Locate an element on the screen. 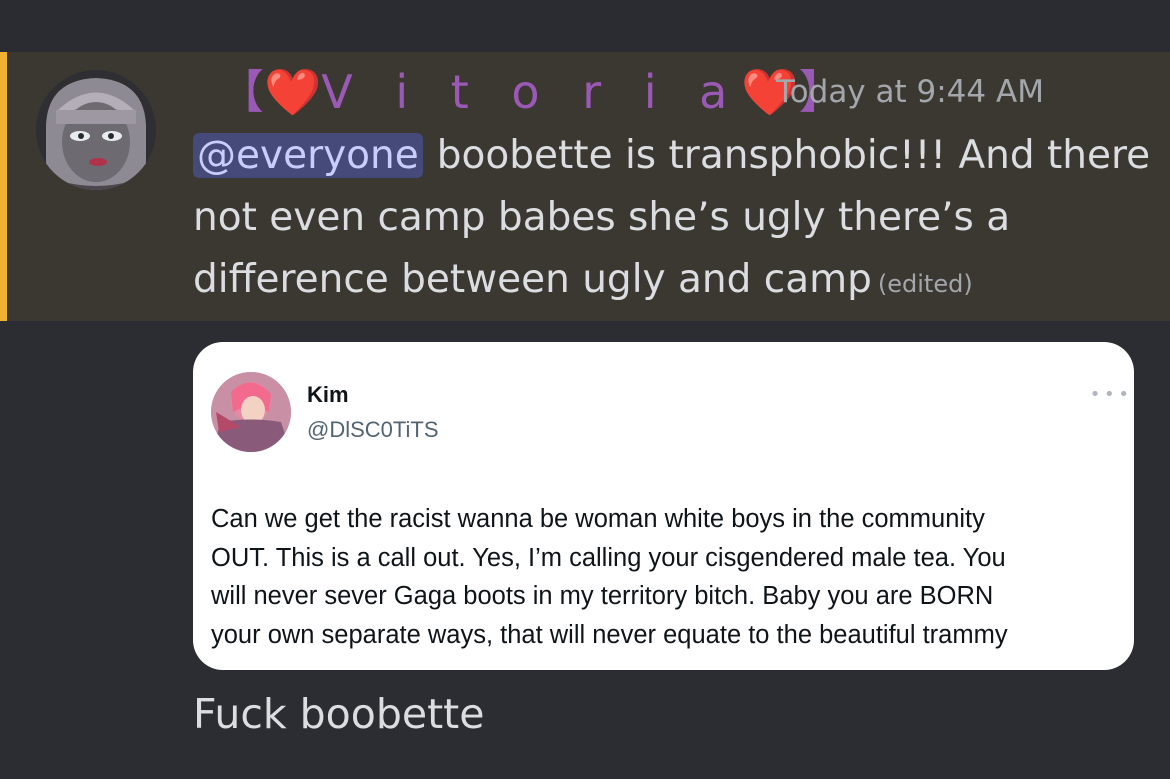 This screenshot has width=1170, height=779. tweet-avatar-image is located at coordinates (251, 412).